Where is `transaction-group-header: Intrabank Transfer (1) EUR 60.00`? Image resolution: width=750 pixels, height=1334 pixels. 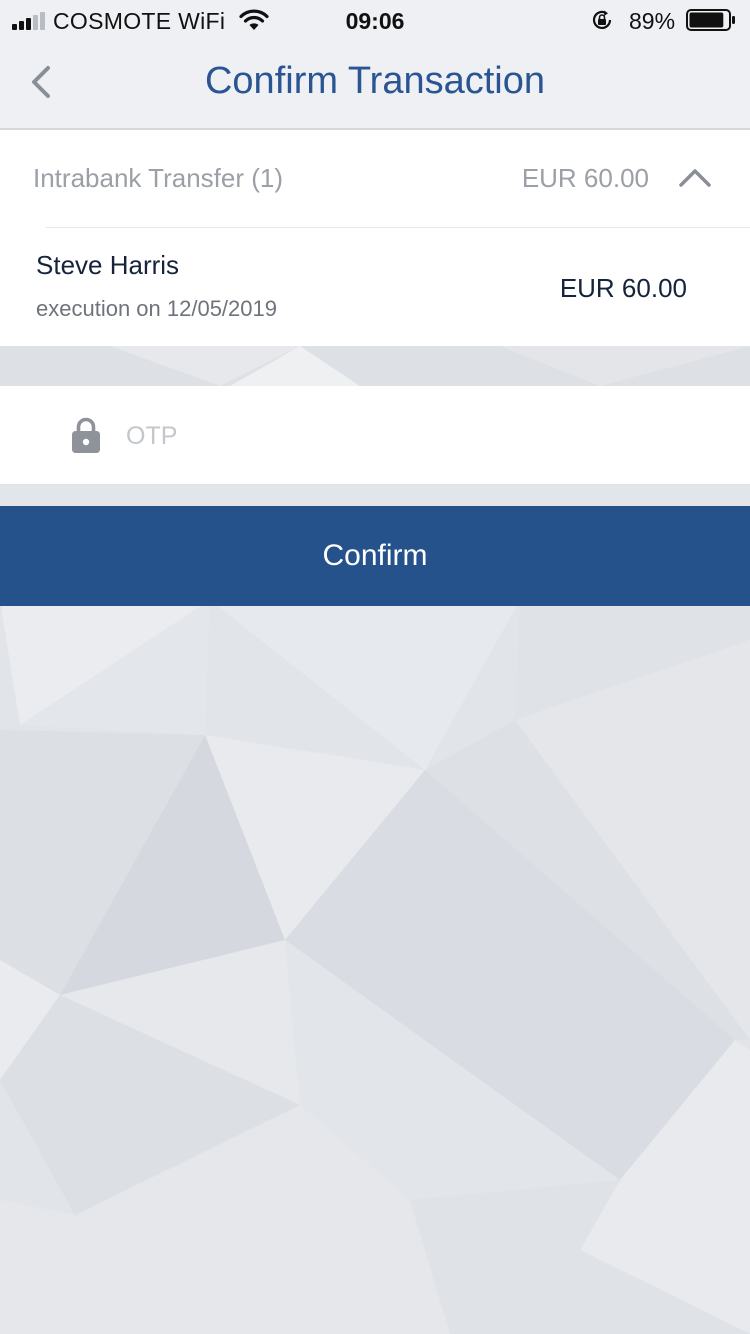
transaction-group-header: Intrabank Transfer (1) EUR 60.00 is located at coordinates (375, 179).